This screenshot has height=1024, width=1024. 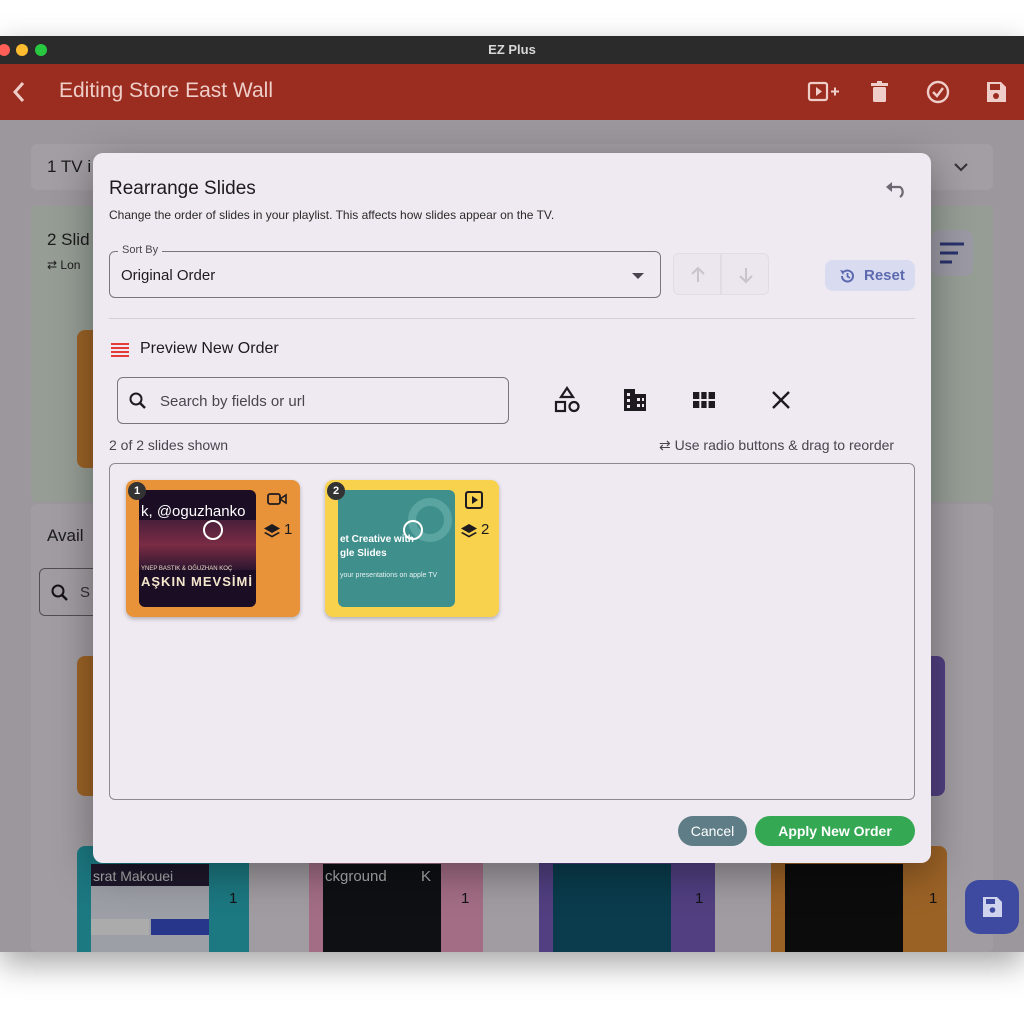 What do you see at coordinates (168, 275) in the screenshot?
I see `sort-by-value: Original Order` at bounding box center [168, 275].